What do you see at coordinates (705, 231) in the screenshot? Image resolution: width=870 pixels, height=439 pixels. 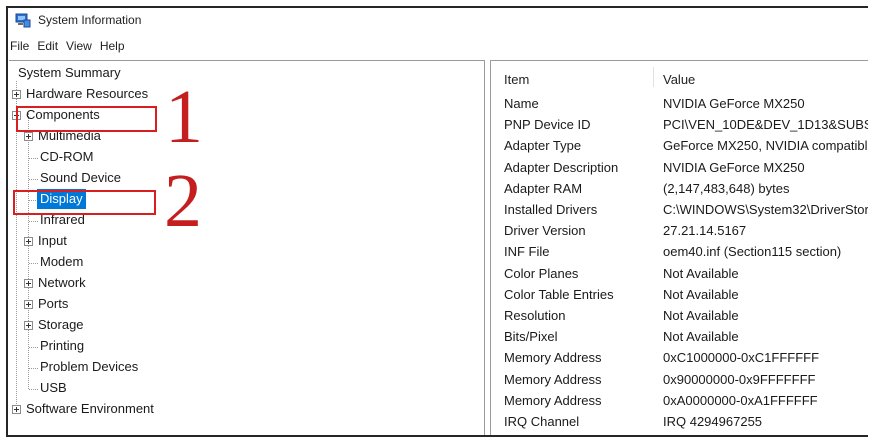 I see `row-value: 27.21.14.5167` at bounding box center [705, 231].